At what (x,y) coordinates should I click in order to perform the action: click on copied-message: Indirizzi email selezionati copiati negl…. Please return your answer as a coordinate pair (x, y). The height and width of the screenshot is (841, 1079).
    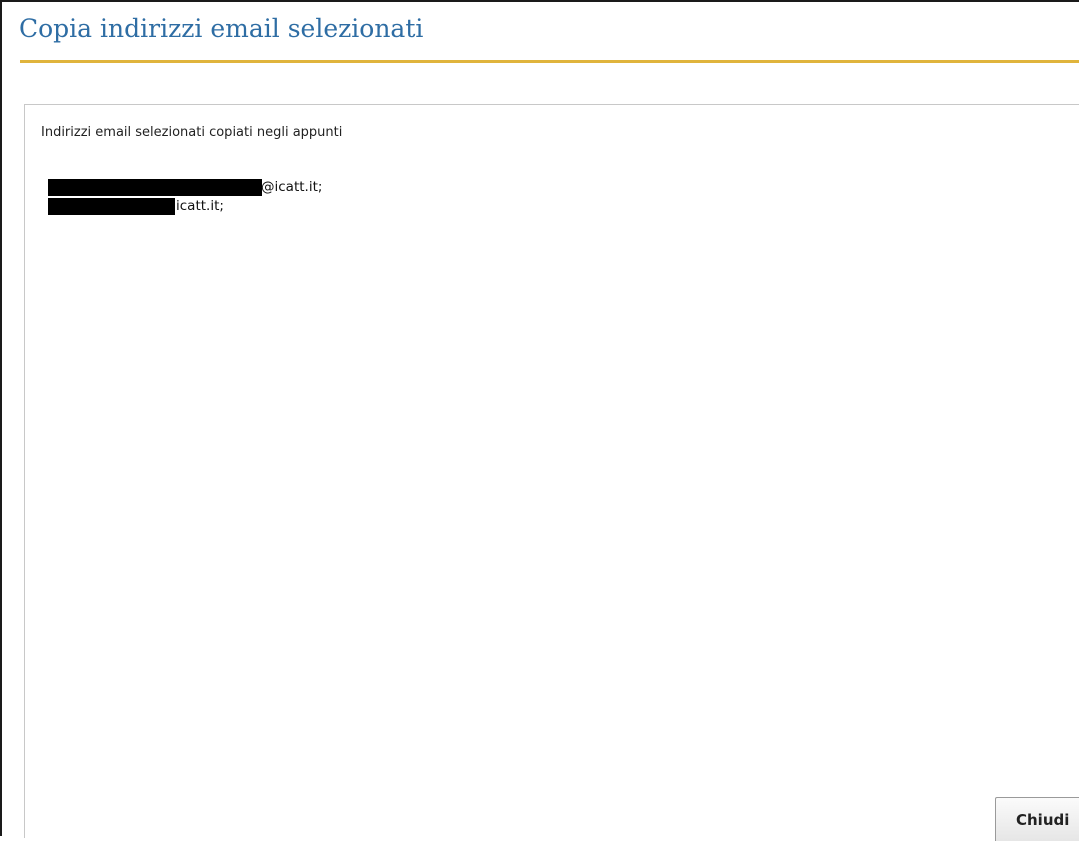
    Looking at the image, I should click on (192, 132).